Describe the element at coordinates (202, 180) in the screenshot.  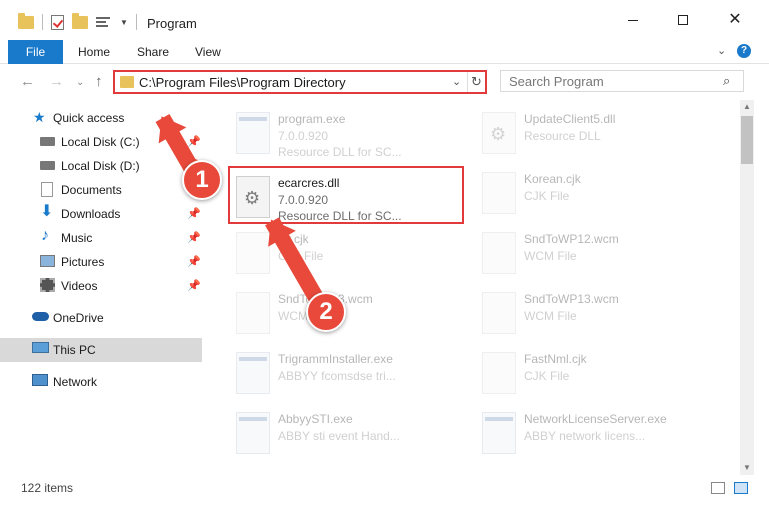
I see `callout-badge-1: 1` at that location.